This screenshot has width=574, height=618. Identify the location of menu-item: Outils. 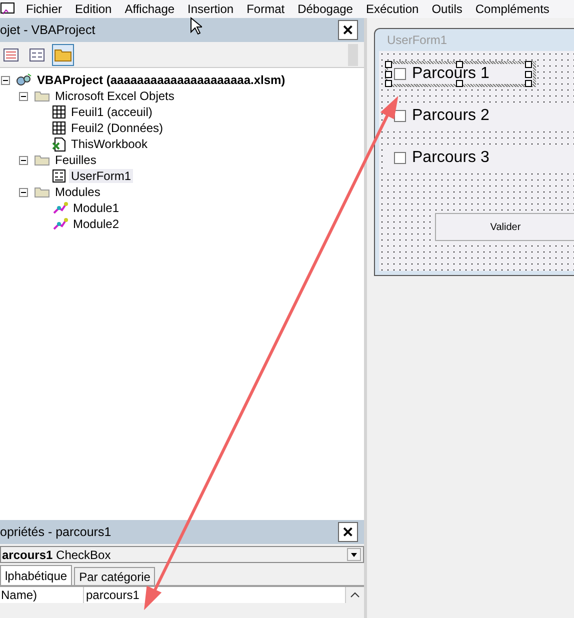
(452, 9).